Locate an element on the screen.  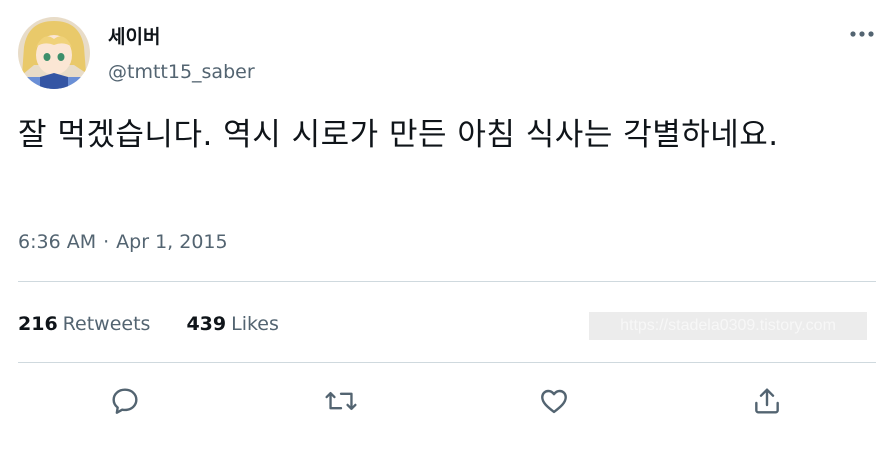
like-button is located at coordinates (554, 401).